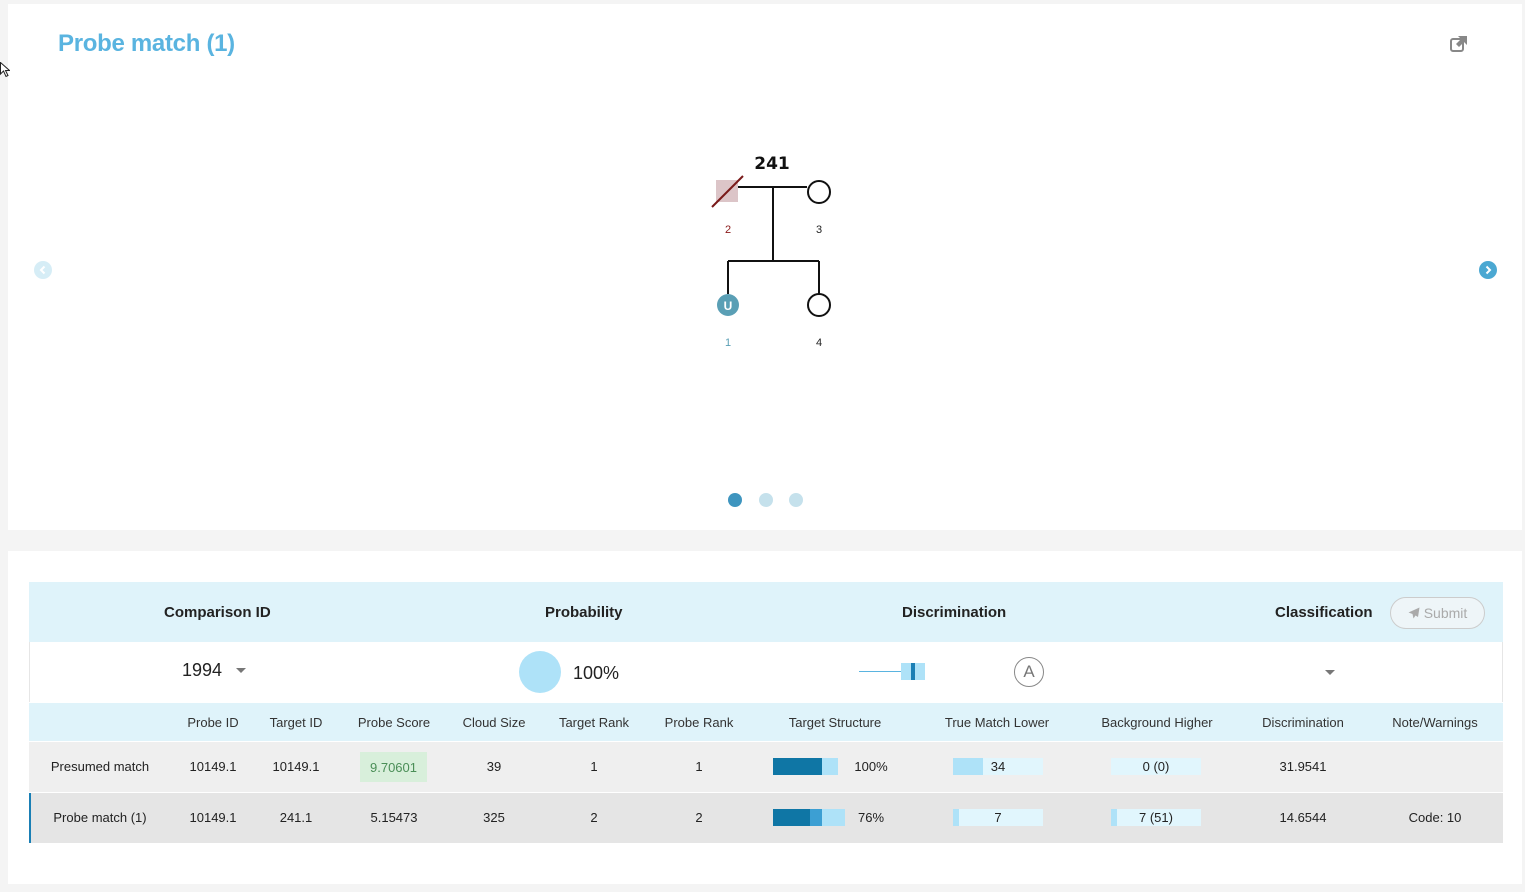  Describe the element at coordinates (217, 612) in the screenshot. I see `comparison-id-header: Comparison ID` at that location.